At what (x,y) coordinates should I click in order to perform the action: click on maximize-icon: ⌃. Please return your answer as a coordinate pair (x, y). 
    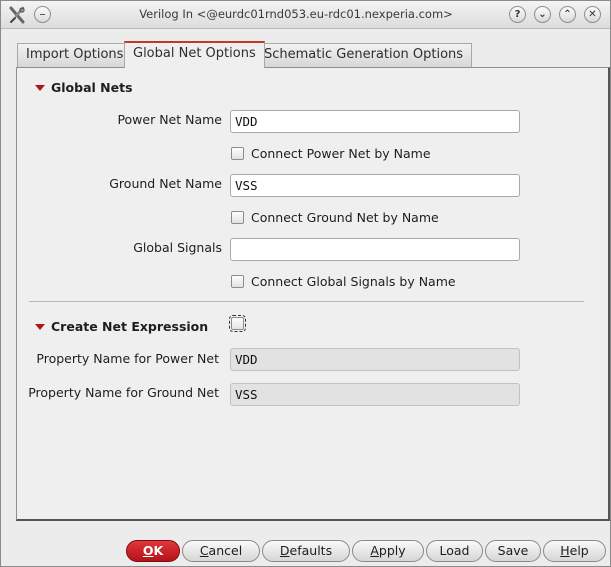
    Looking at the image, I should click on (567, 14).